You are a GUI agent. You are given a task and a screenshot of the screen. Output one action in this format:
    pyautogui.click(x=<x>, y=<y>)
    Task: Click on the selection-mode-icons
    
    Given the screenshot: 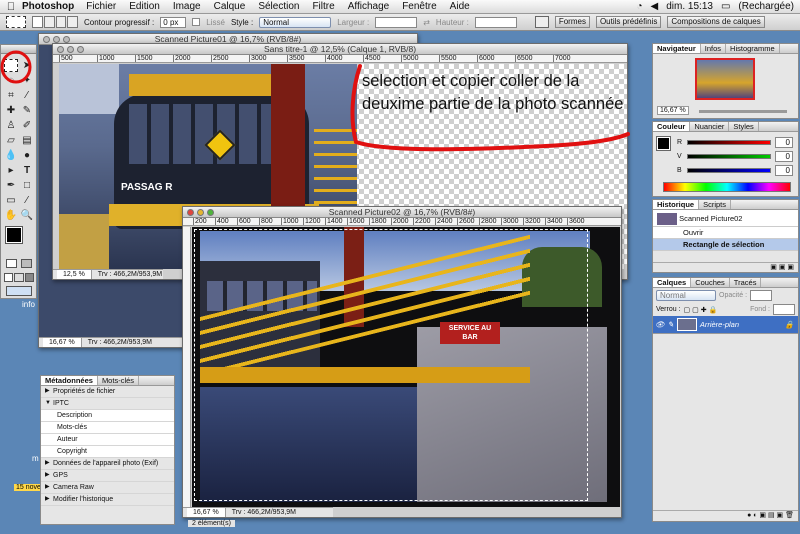 What is the action you would take?
    pyautogui.click(x=55, y=22)
    